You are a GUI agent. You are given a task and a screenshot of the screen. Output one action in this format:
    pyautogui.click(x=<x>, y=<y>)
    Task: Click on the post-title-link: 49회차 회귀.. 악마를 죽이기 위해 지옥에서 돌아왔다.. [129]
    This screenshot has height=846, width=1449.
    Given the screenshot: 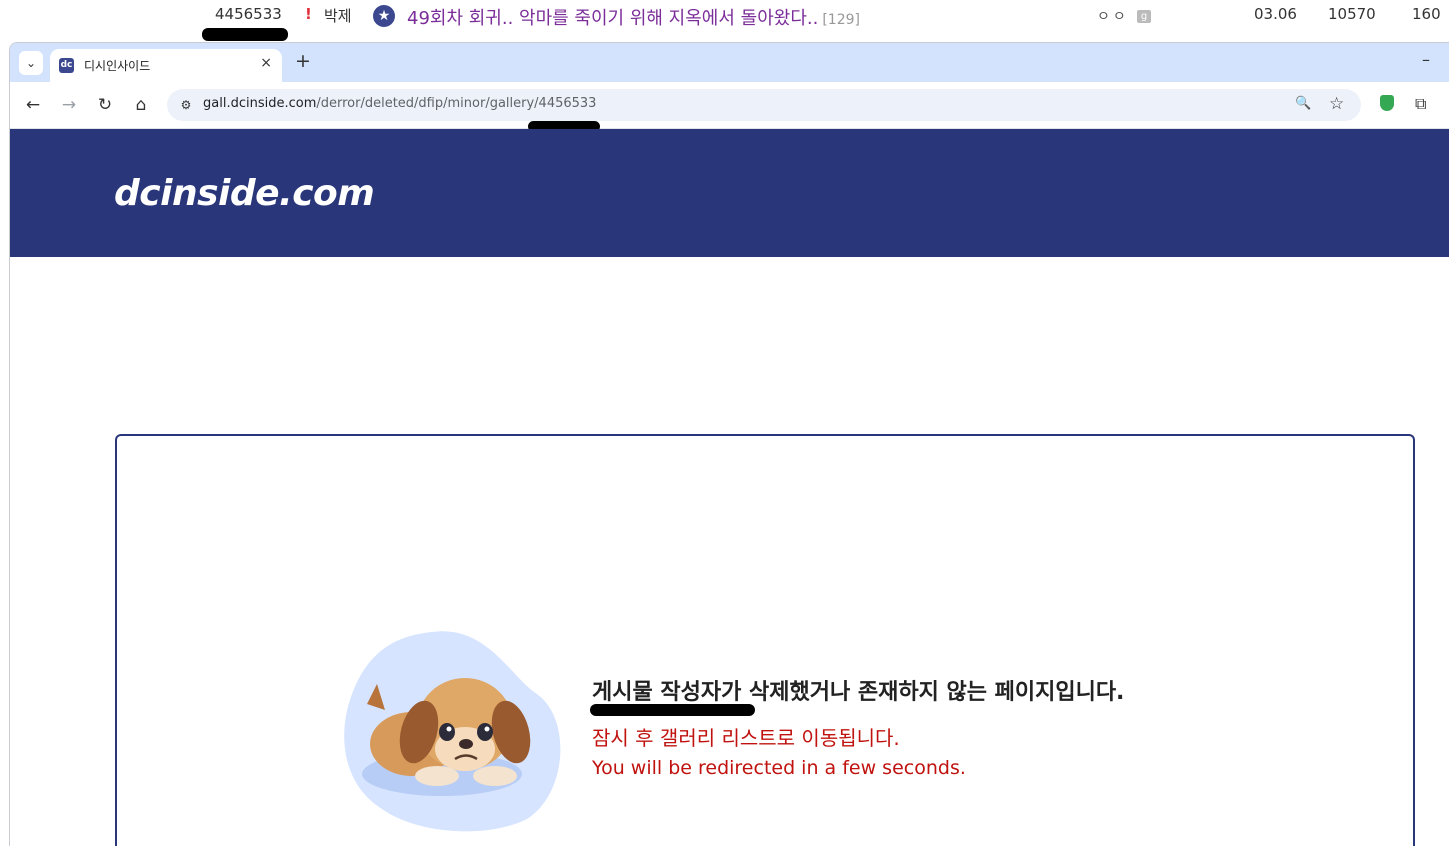 What is the action you would take?
    pyautogui.click(x=633, y=17)
    